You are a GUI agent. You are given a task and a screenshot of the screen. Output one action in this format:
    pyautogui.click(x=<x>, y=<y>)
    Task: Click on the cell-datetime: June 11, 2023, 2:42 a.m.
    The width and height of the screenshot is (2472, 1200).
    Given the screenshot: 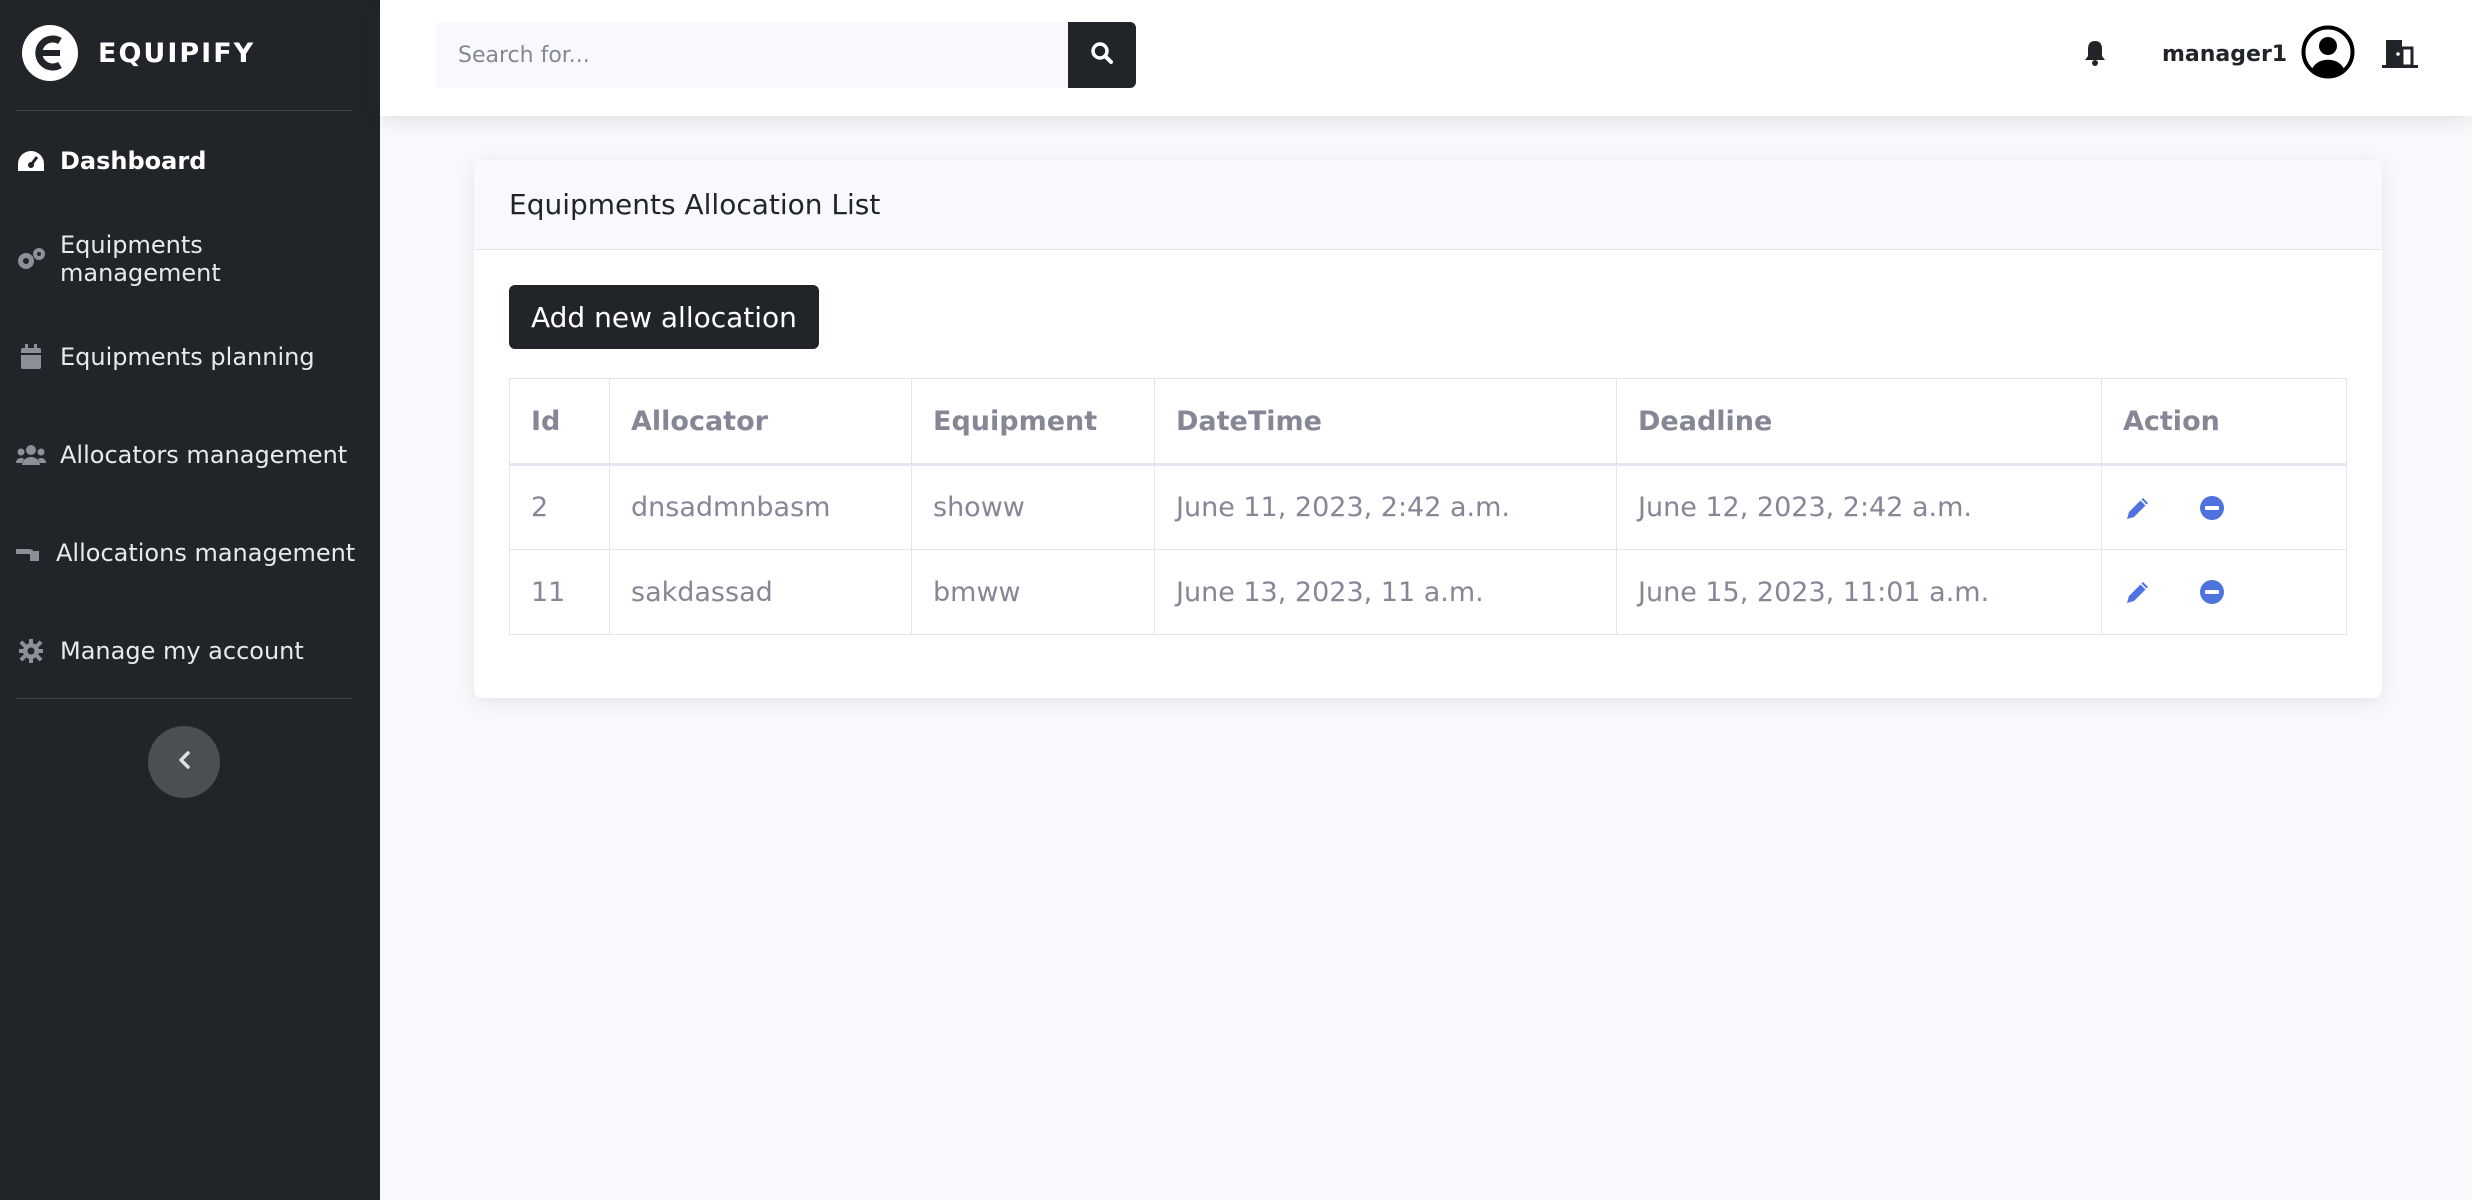 What is the action you would take?
    pyautogui.click(x=1385, y=507)
    